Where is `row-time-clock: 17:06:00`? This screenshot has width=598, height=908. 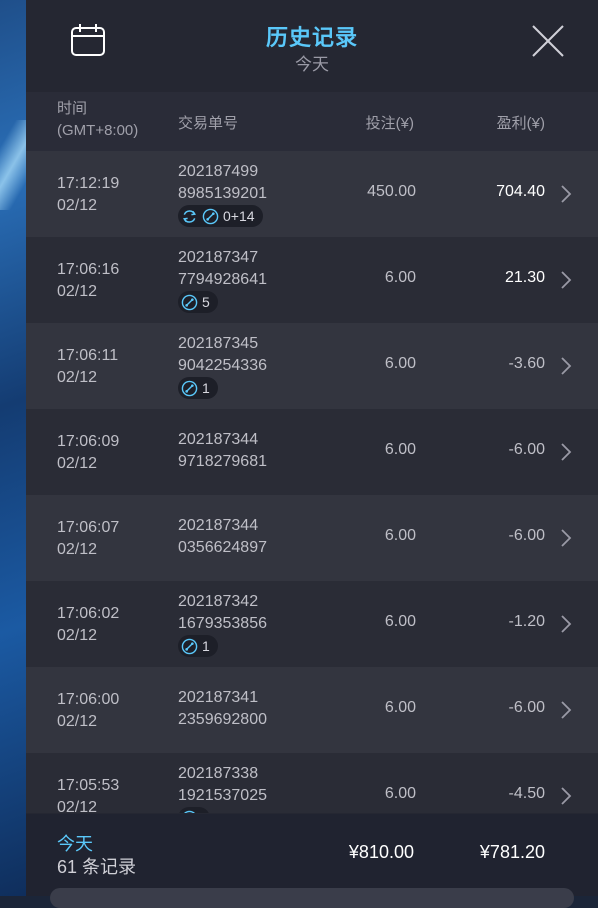
row-time-clock: 17:06:00 is located at coordinates (88, 699).